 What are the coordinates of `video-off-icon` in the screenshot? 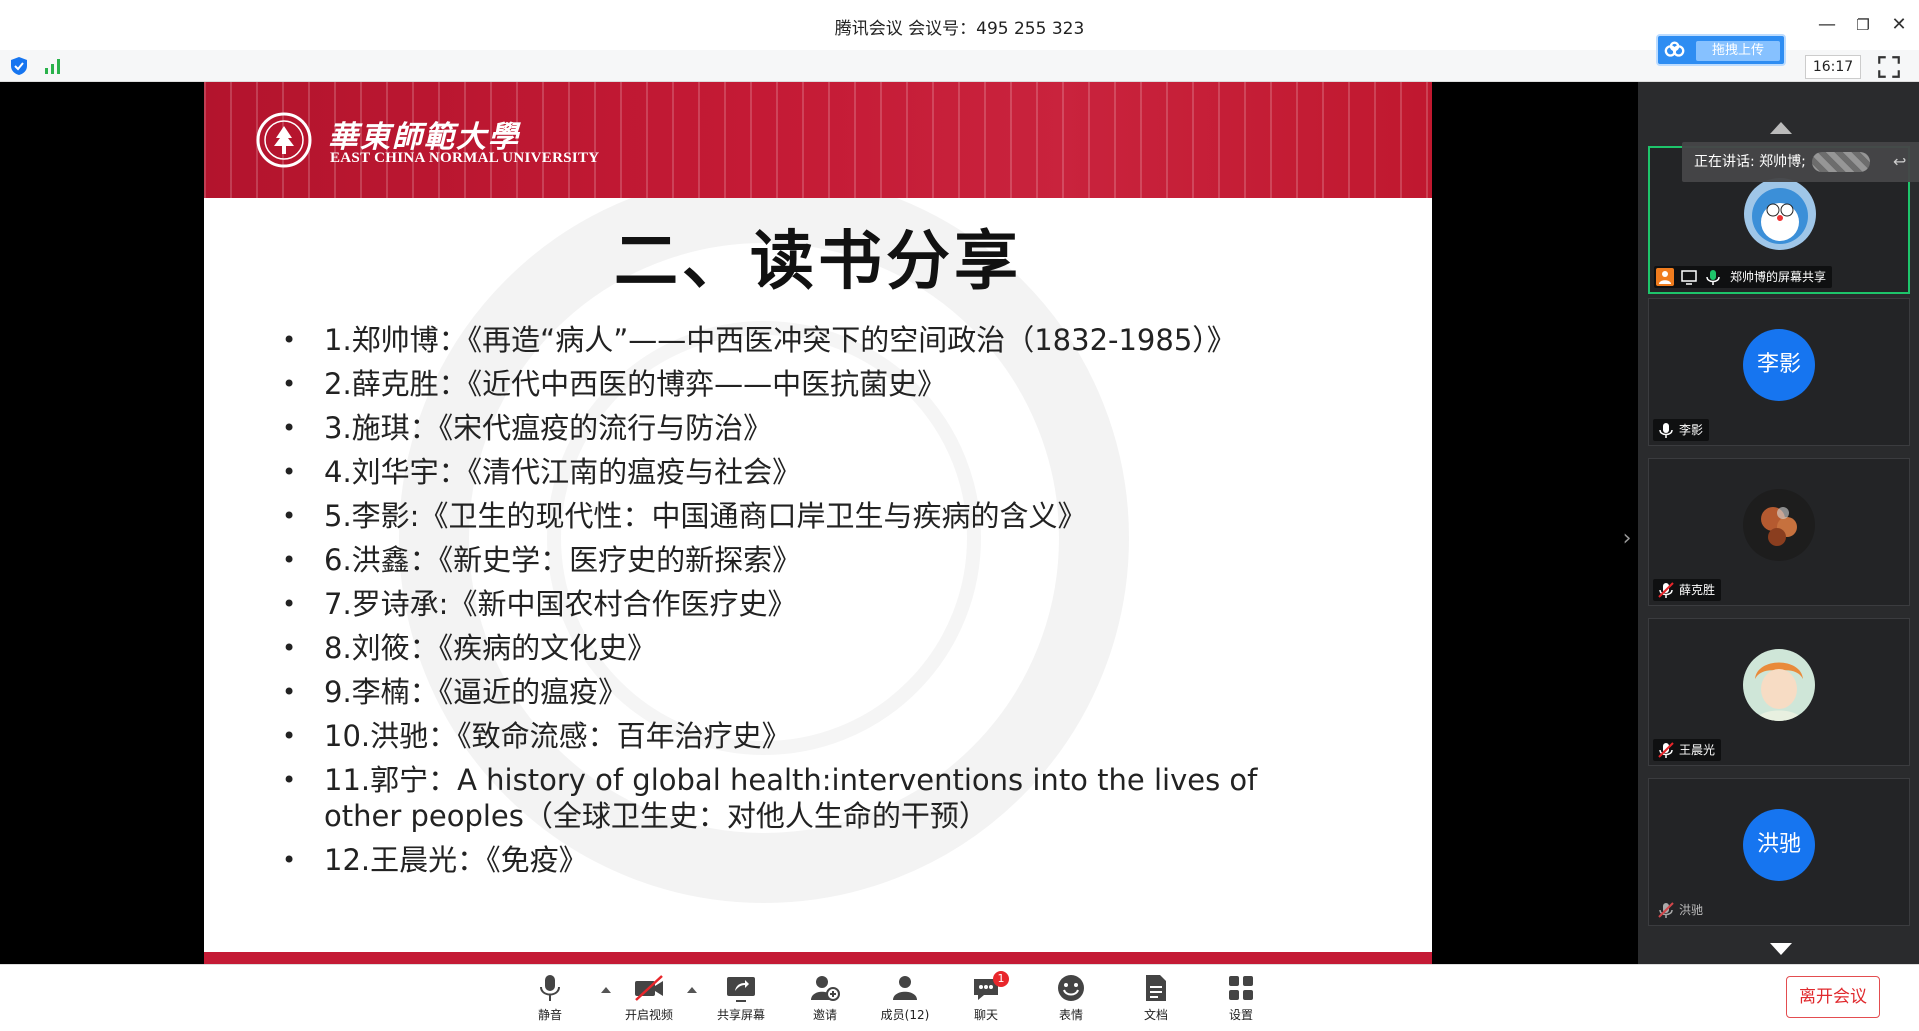 It's located at (649, 988).